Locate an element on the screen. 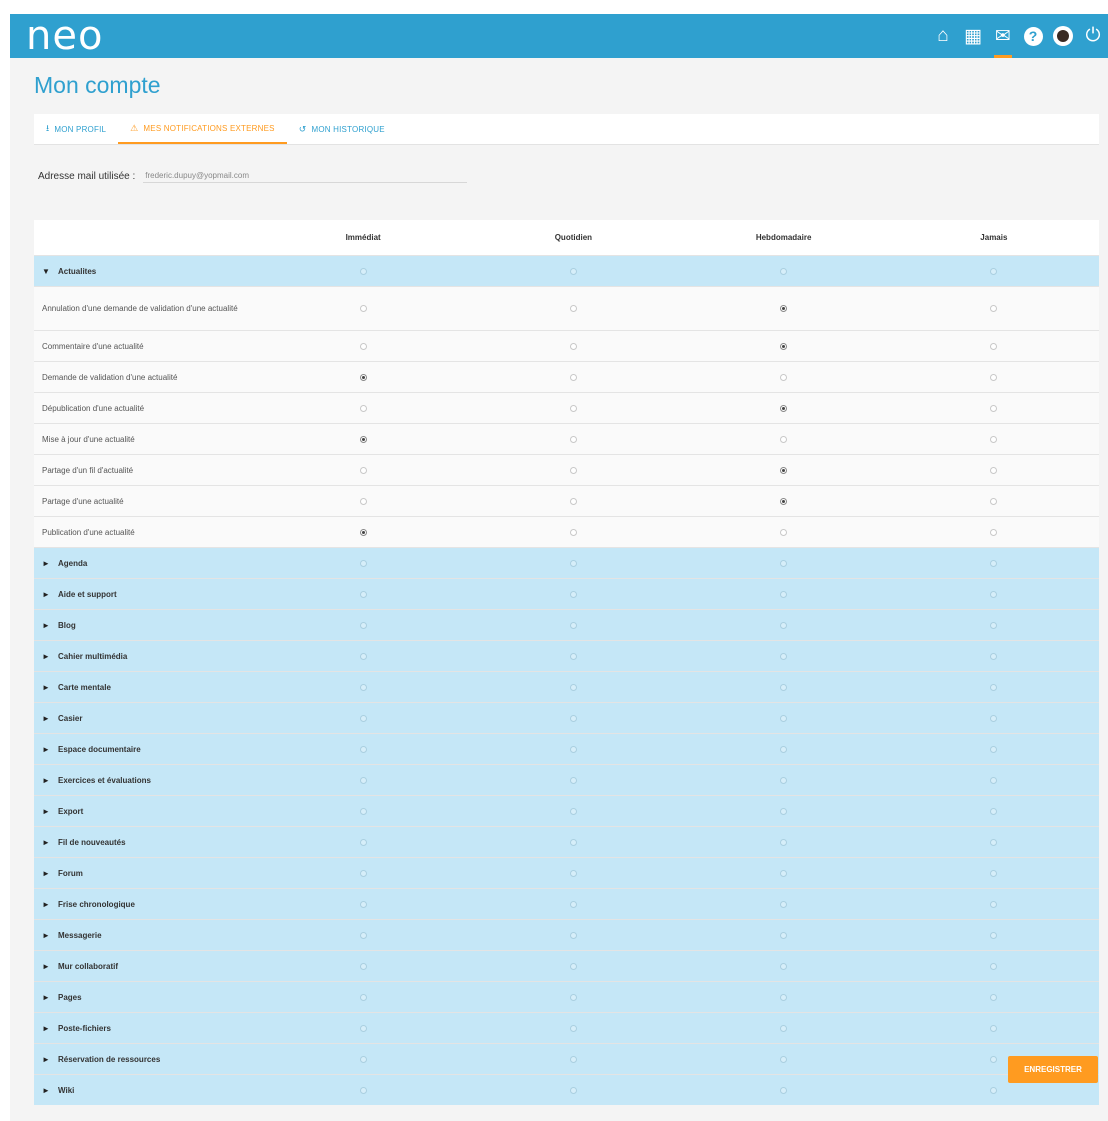 This screenshot has width=1108, height=1121. category-cell: ► Export is located at coordinates (146, 811).